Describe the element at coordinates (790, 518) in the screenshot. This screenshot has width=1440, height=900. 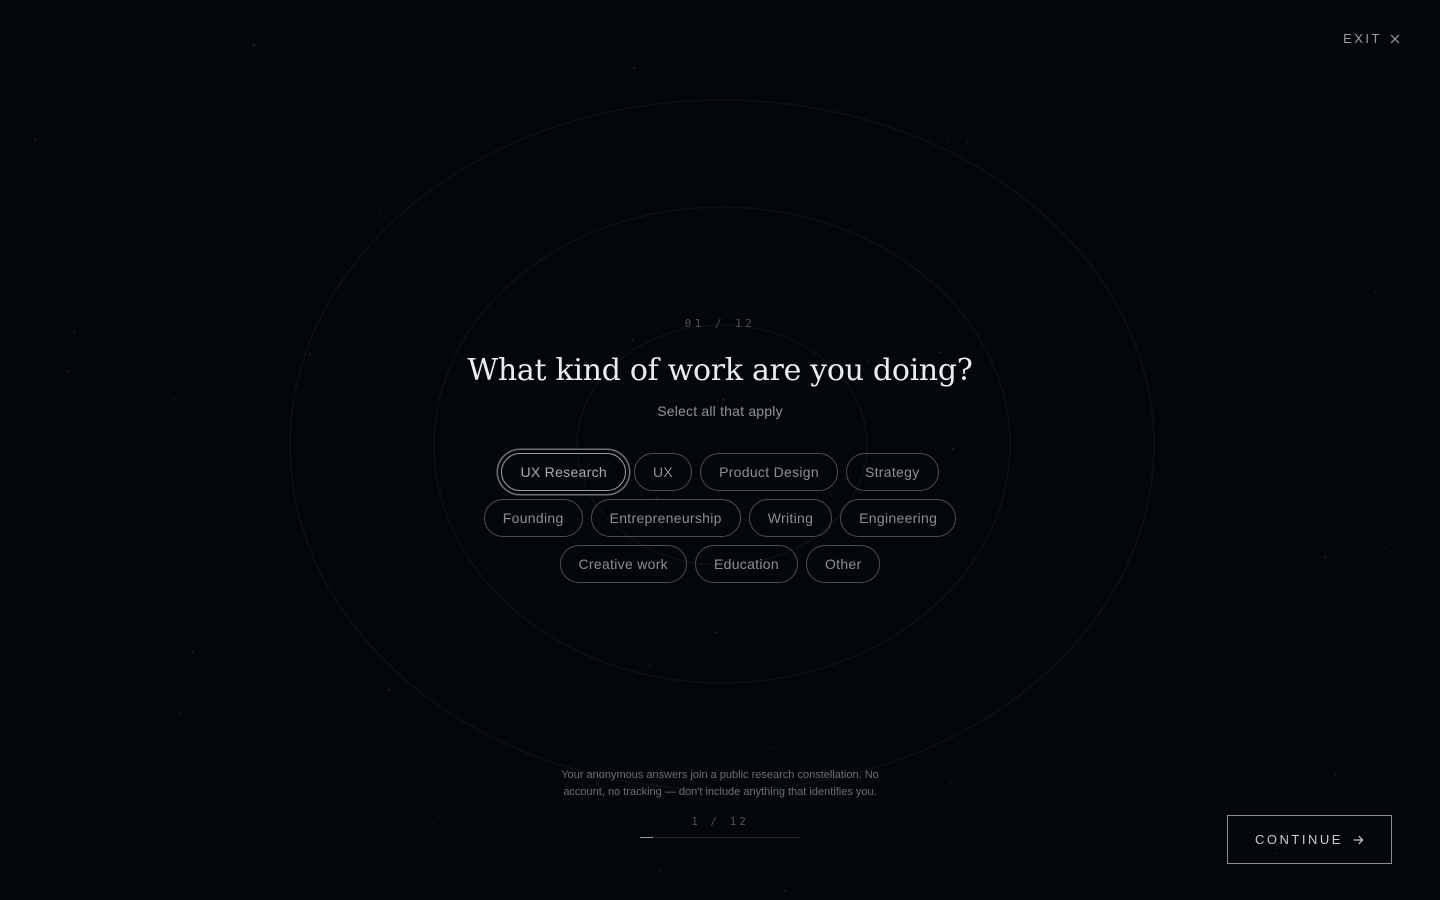
I see `option-chip-writing: Writing` at that location.